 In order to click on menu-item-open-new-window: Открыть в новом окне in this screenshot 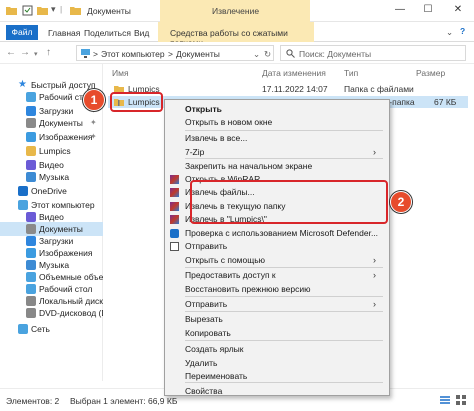, I will do `click(277, 122)`.